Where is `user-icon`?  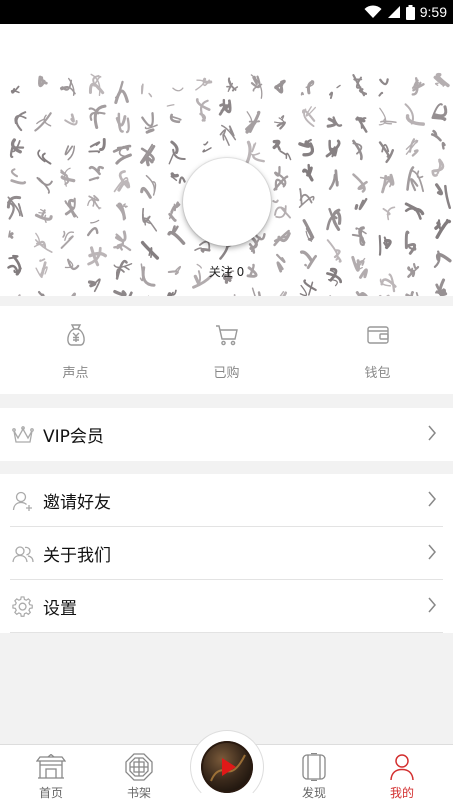
user-icon is located at coordinates (402, 767).